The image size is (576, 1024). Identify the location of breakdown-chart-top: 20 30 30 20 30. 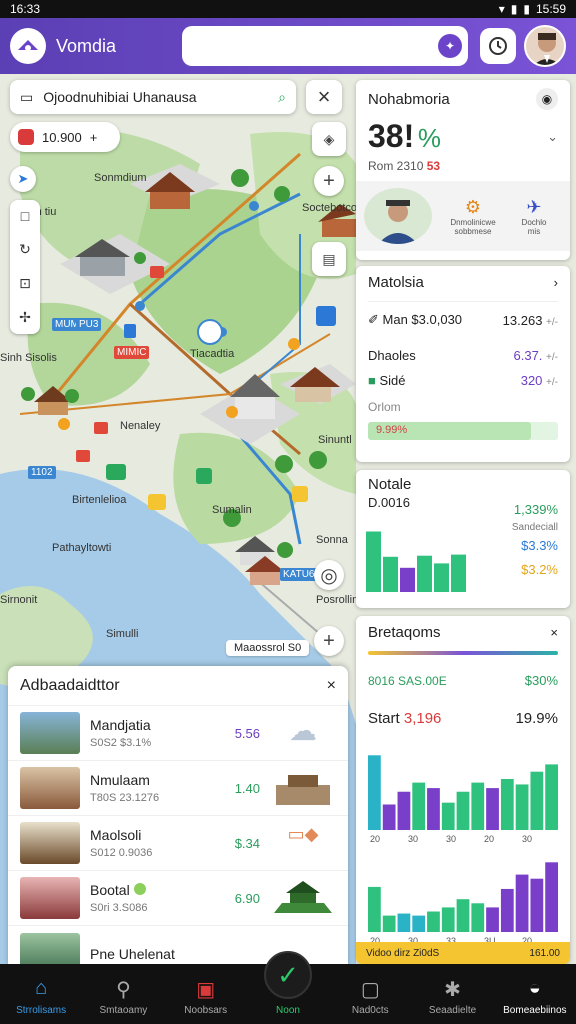
(463, 799).